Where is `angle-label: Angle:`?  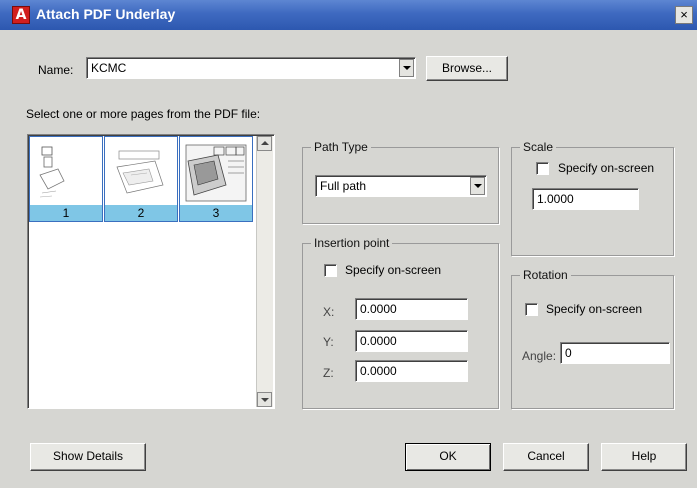
angle-label: Angle: is located at coordinates (539, 356).